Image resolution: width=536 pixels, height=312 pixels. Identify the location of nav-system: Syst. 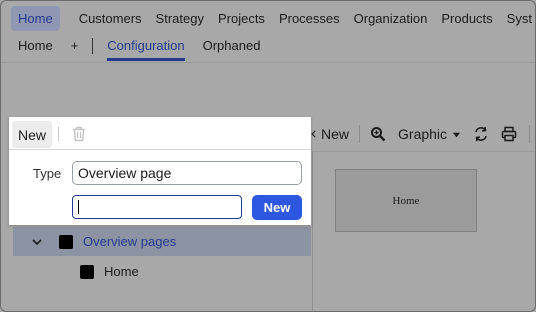
(517, 18).